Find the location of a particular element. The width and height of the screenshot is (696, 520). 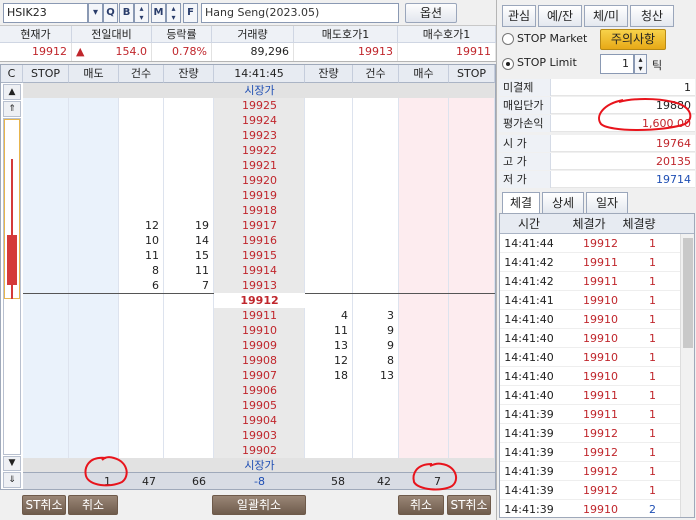

tick-input: 1 is located at coordinates (617, 64).